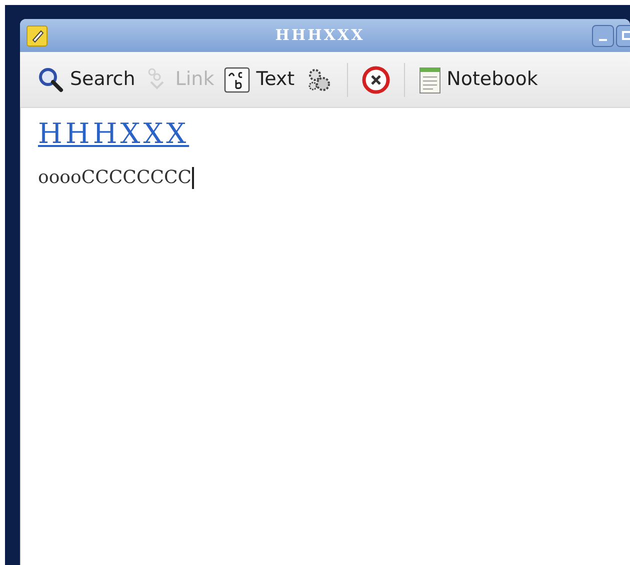  What do you see at coordinates (193, 177) in the screenshot?
I see `text-cursor` at bounding box center [193, 177].